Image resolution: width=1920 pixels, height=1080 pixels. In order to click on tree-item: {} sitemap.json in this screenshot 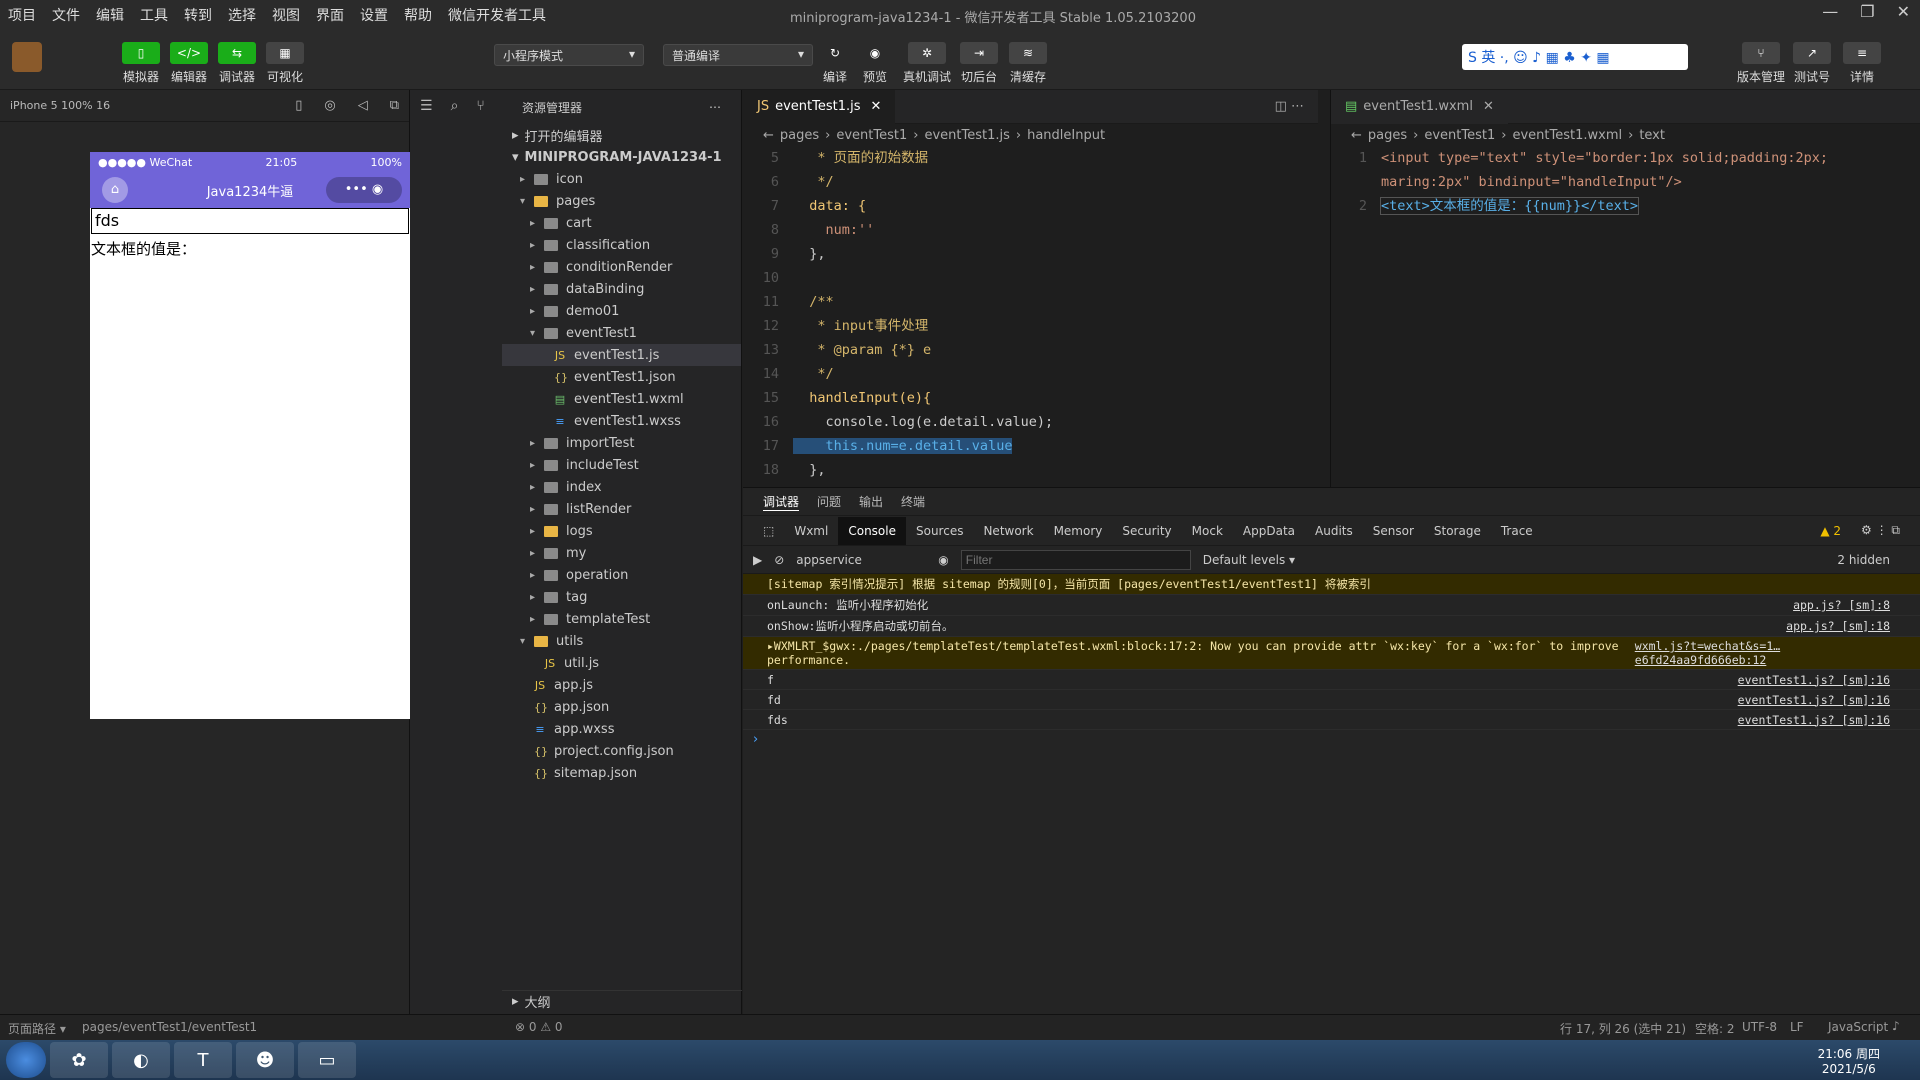, I will do `click(621, 773)`.